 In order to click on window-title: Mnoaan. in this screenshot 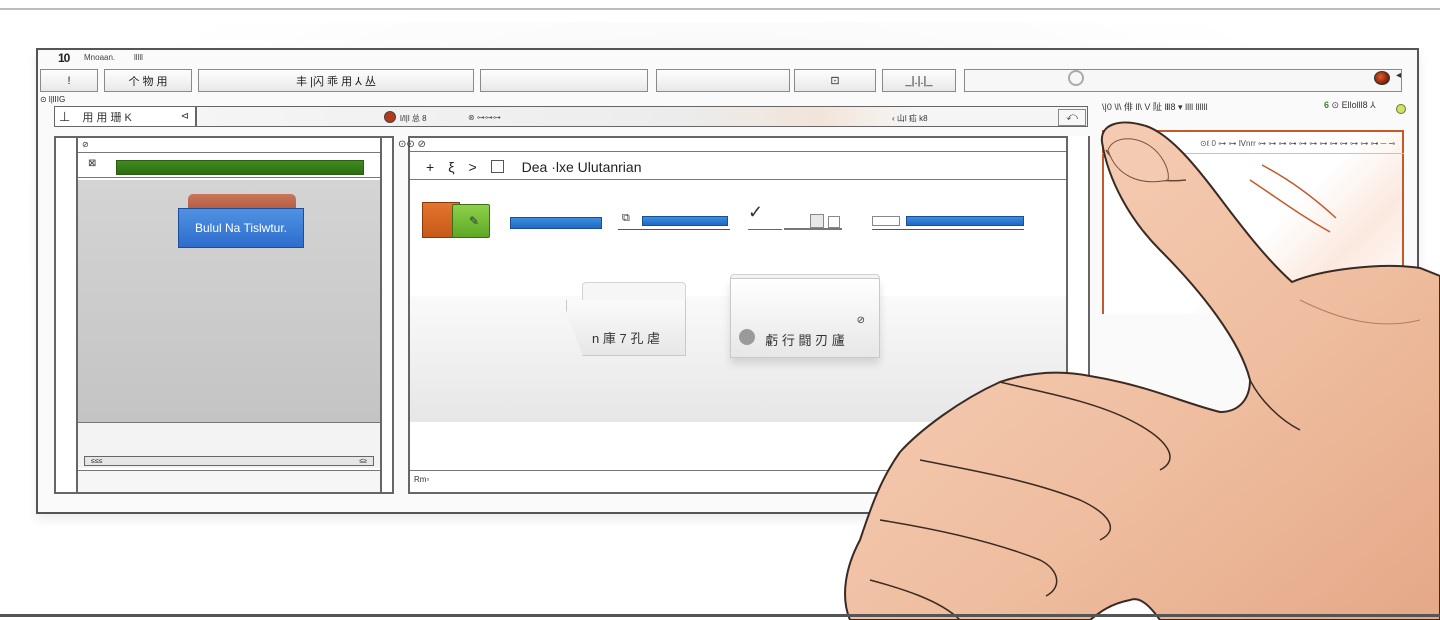, I will do `click(100, 57)`.